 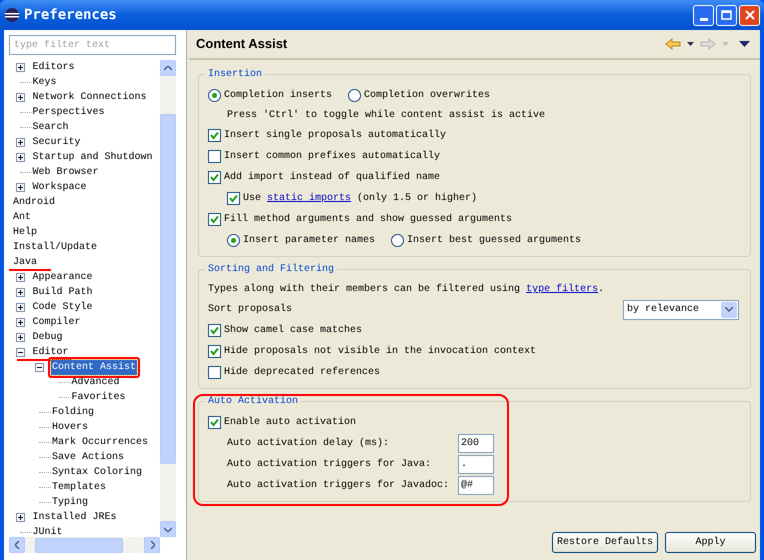 What do you see at coordinates (51, 352) in the screenshot?
I see `tree-item: Editor` at bounding box center [51, 352].